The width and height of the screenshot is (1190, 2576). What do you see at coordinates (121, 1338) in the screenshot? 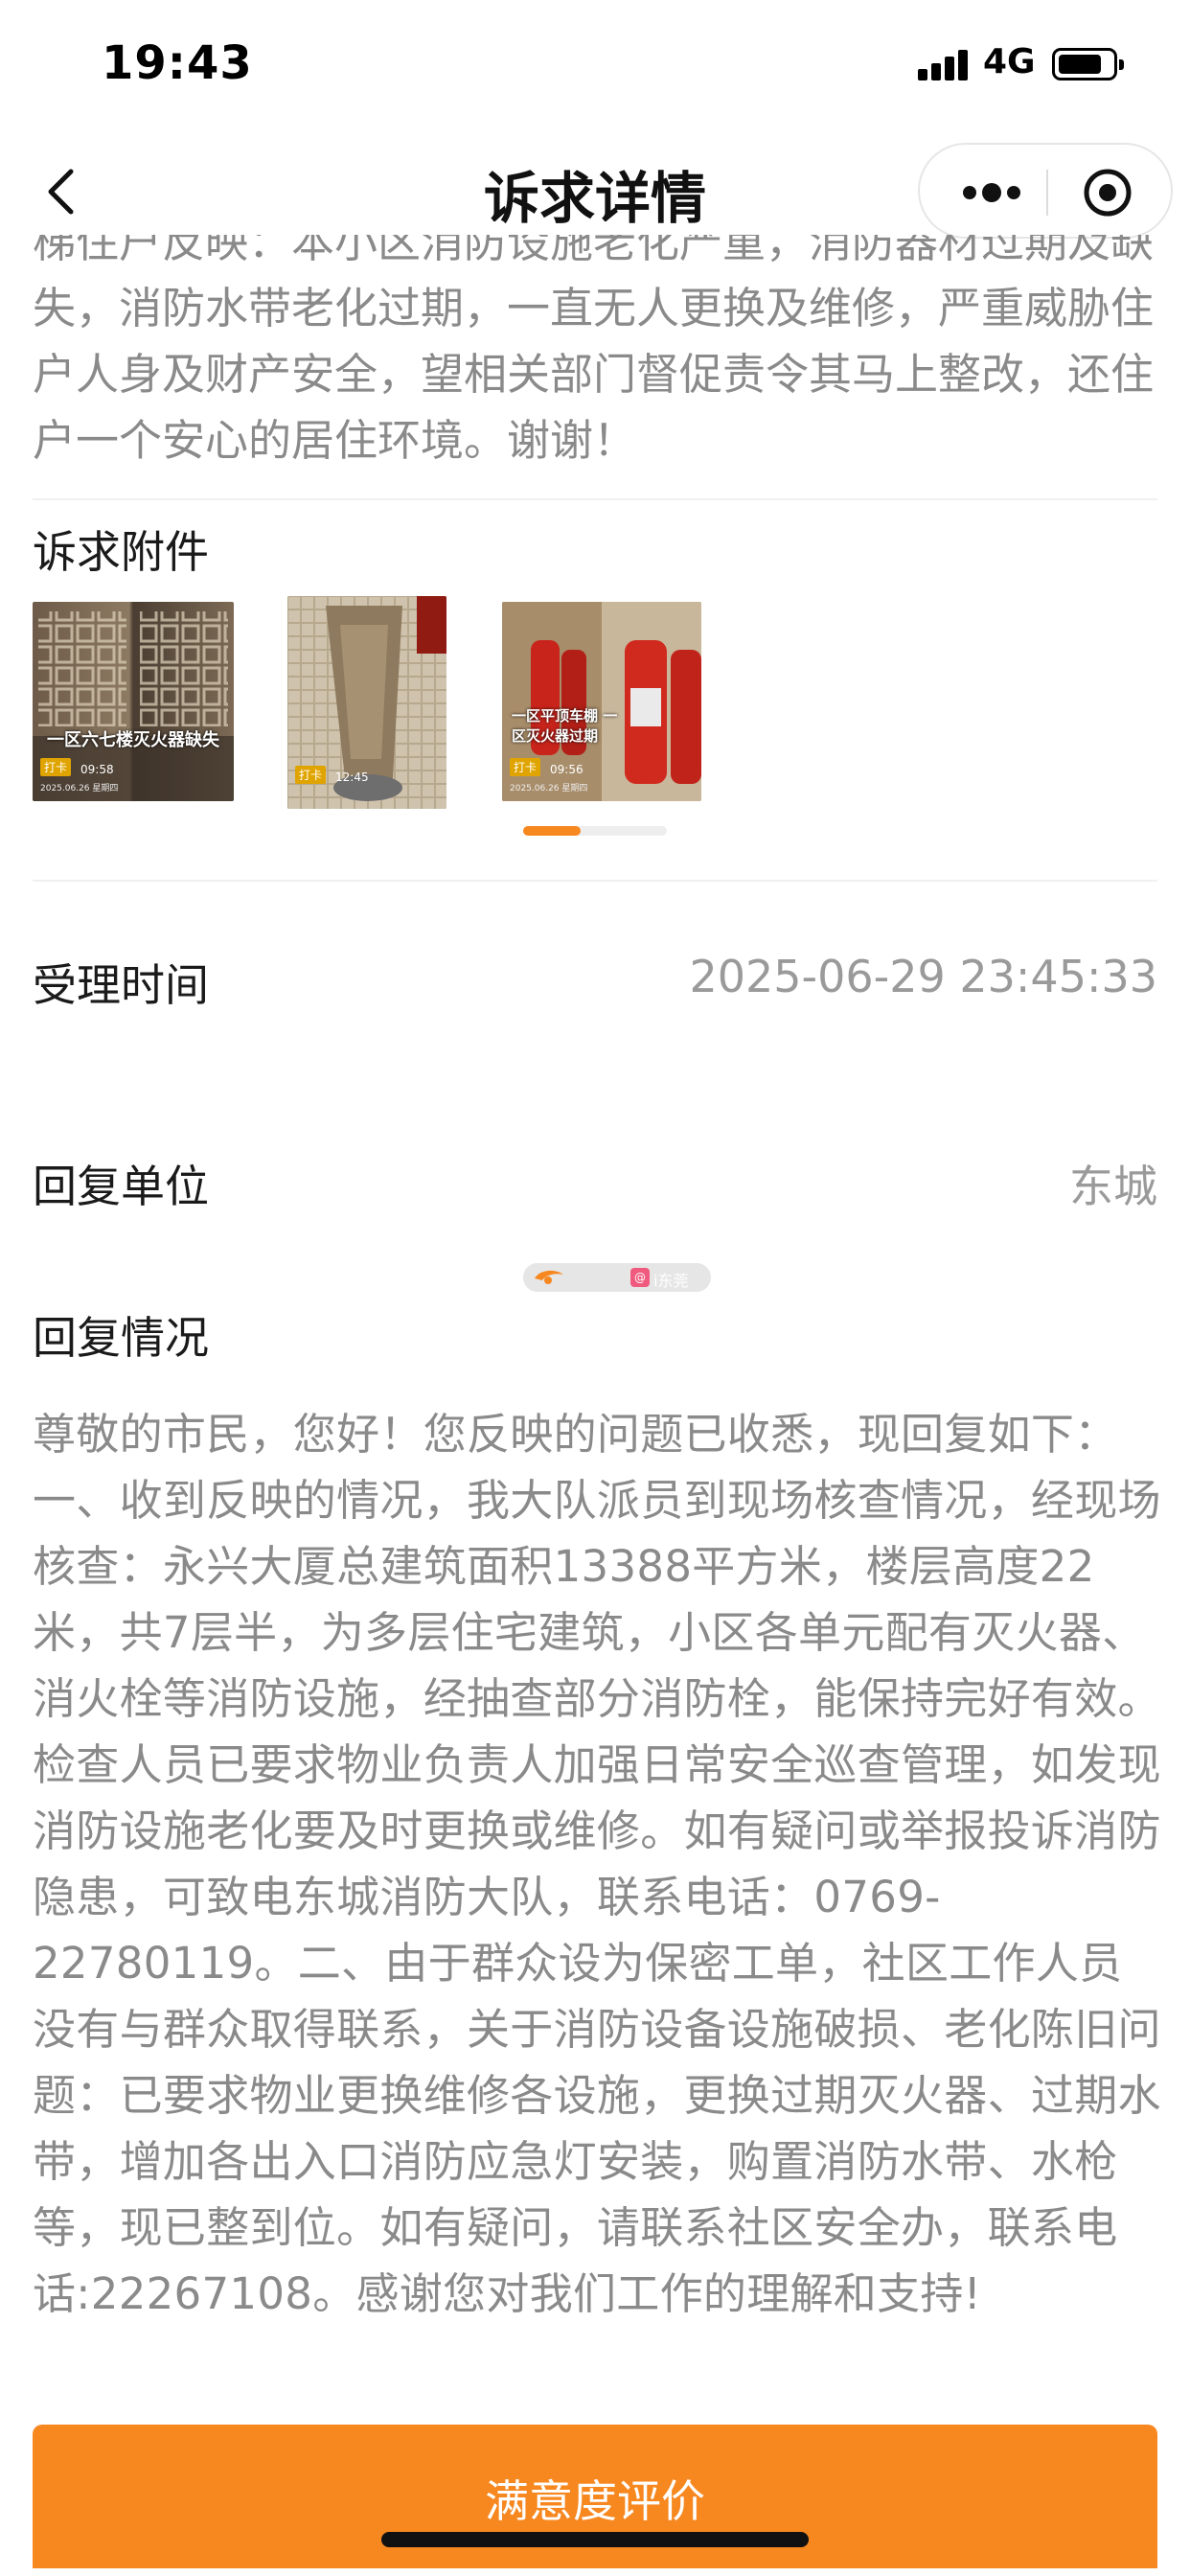
I see `reply-title: 回复情况` at bounding box center [121, 1338].